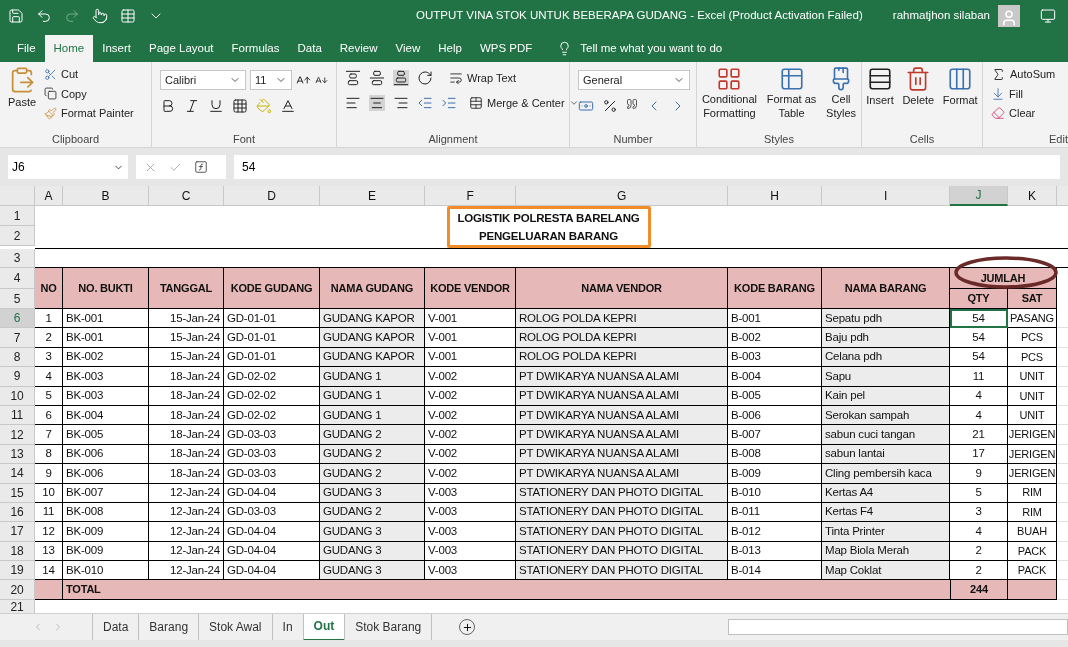 This screenshot has height=647, width=1068. I want to click on table-icon, so click(128, 15).